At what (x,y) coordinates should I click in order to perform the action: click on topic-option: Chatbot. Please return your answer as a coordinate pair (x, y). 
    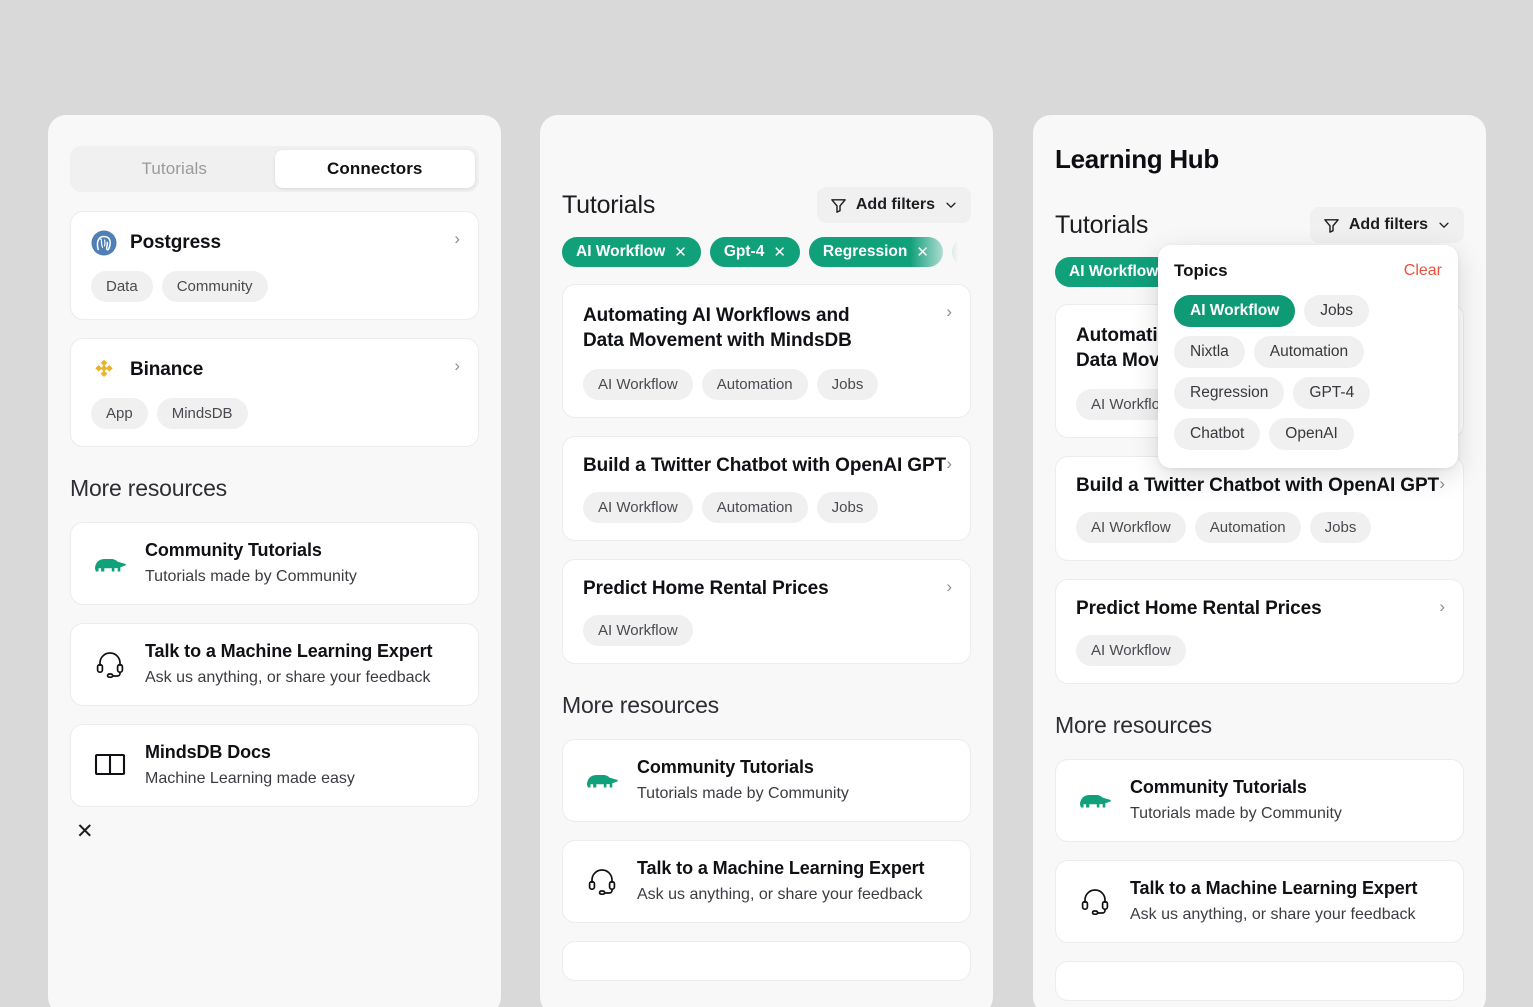
    Looking at the image, I should click on (1217, 434).